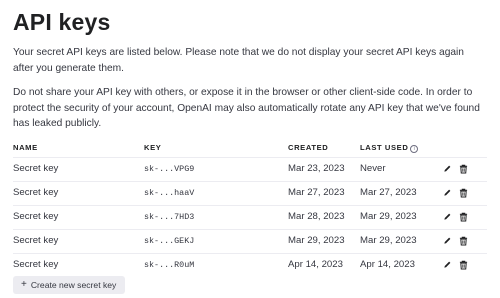  I want to click on key-created-date: Mar 28, 2023, so click(316, 216).